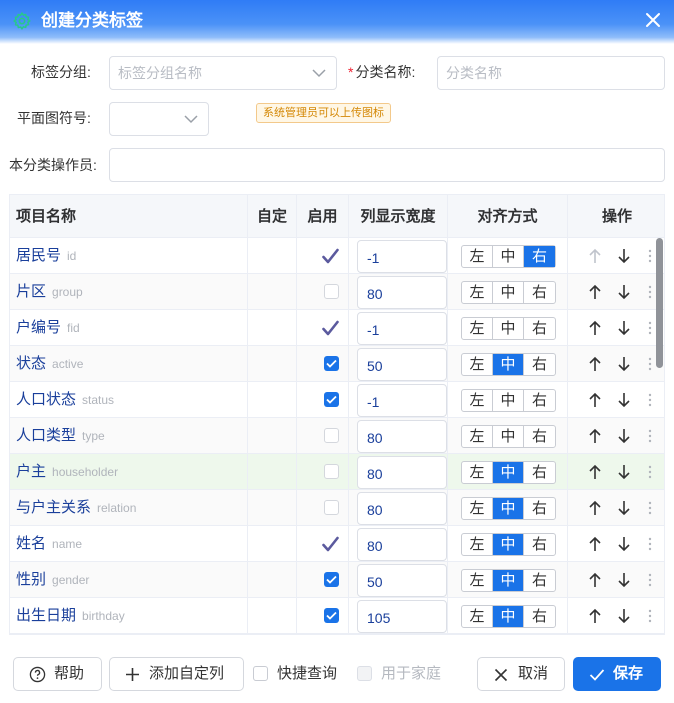 This screenshot has height=703, width=674. I want to click on item-name: 户主 householder, so click(67, 472).